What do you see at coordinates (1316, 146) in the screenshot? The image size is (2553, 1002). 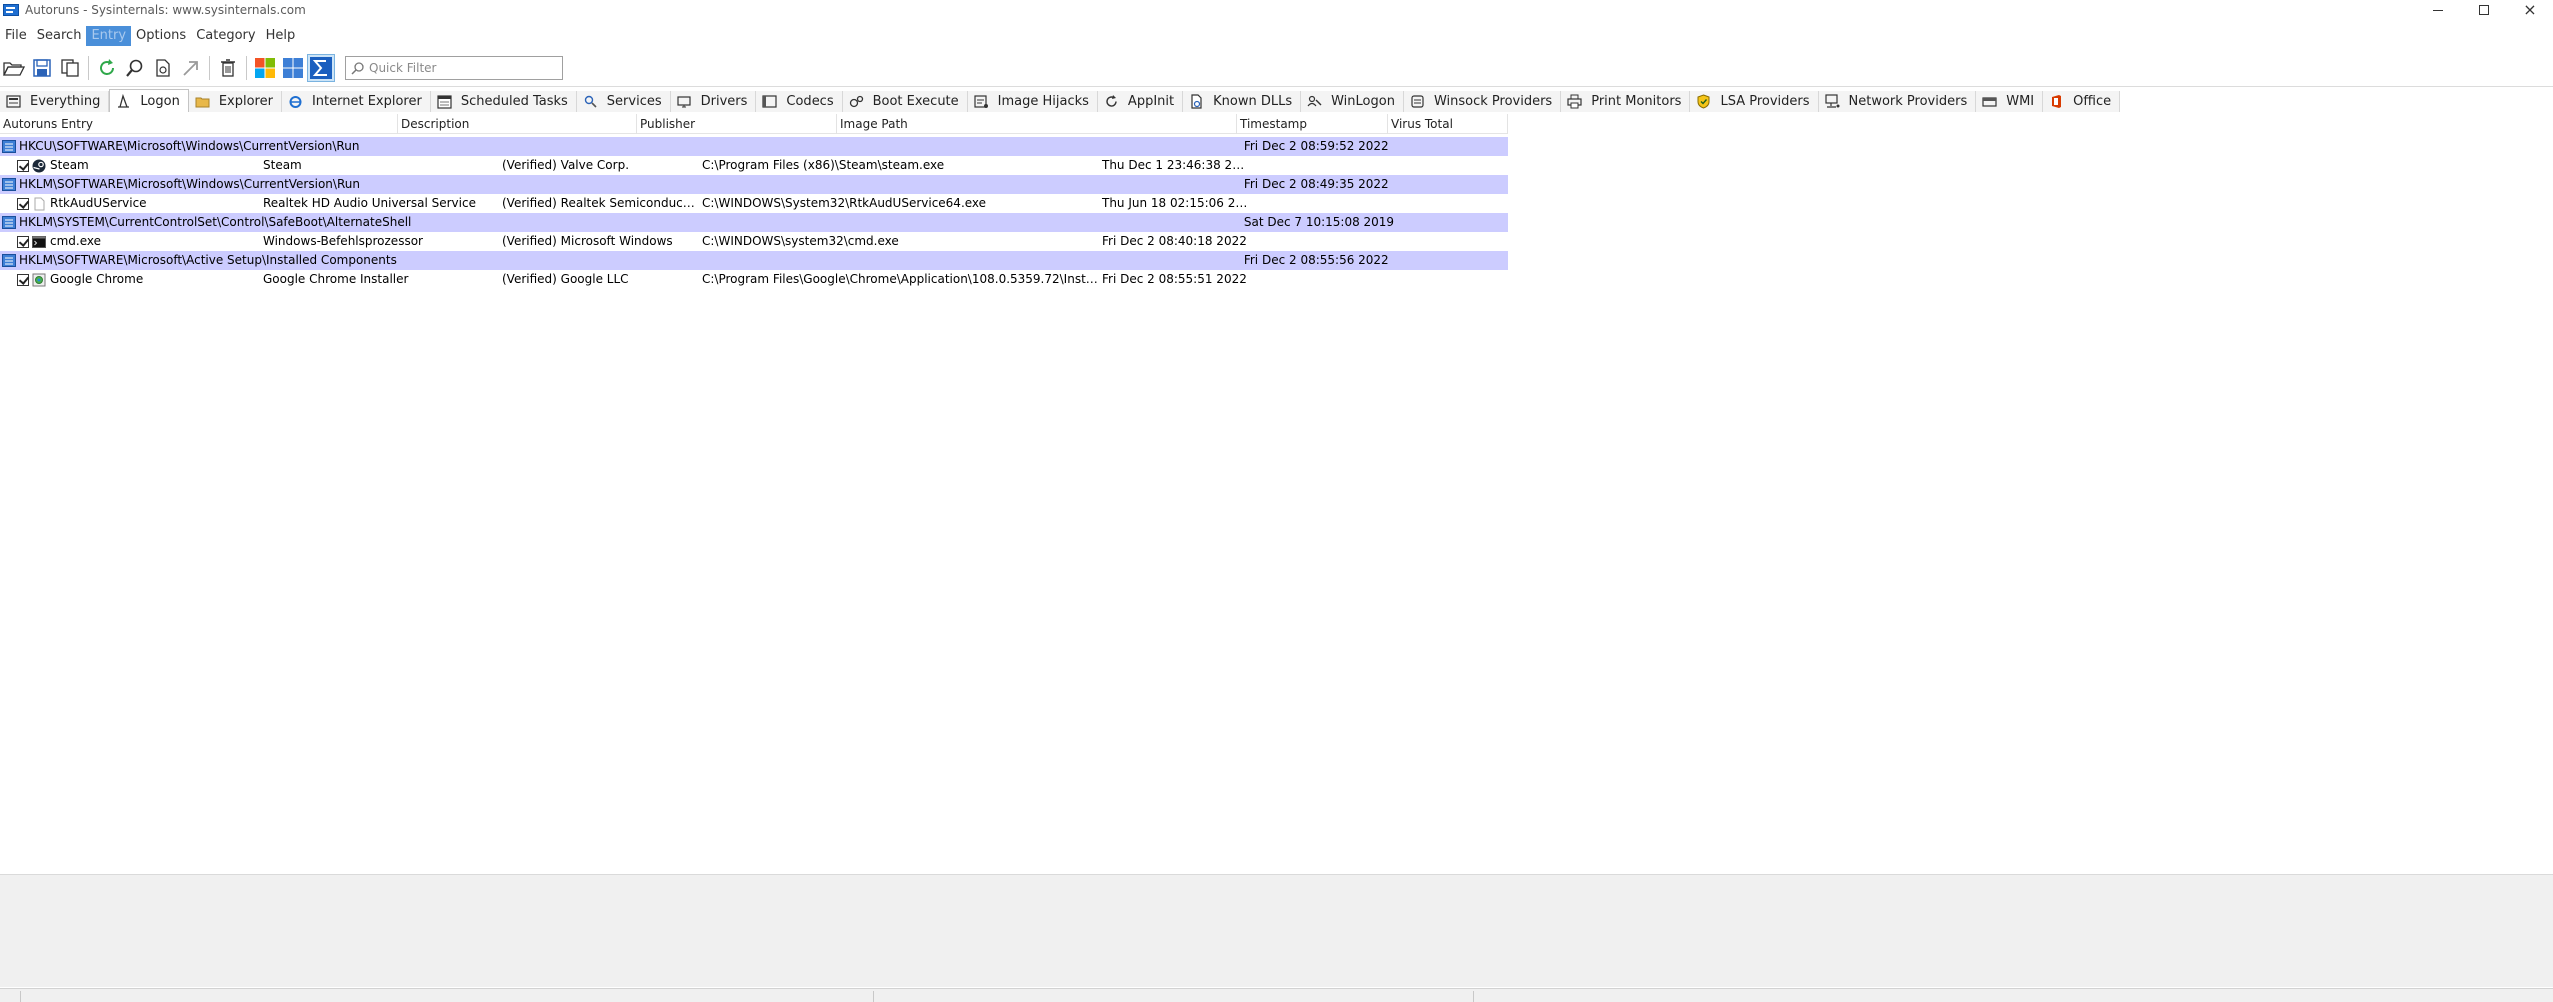 I see `registry-key-timestamp: Fri Dec 2 08:59:52 2022` at bounding box center [1316, 146].